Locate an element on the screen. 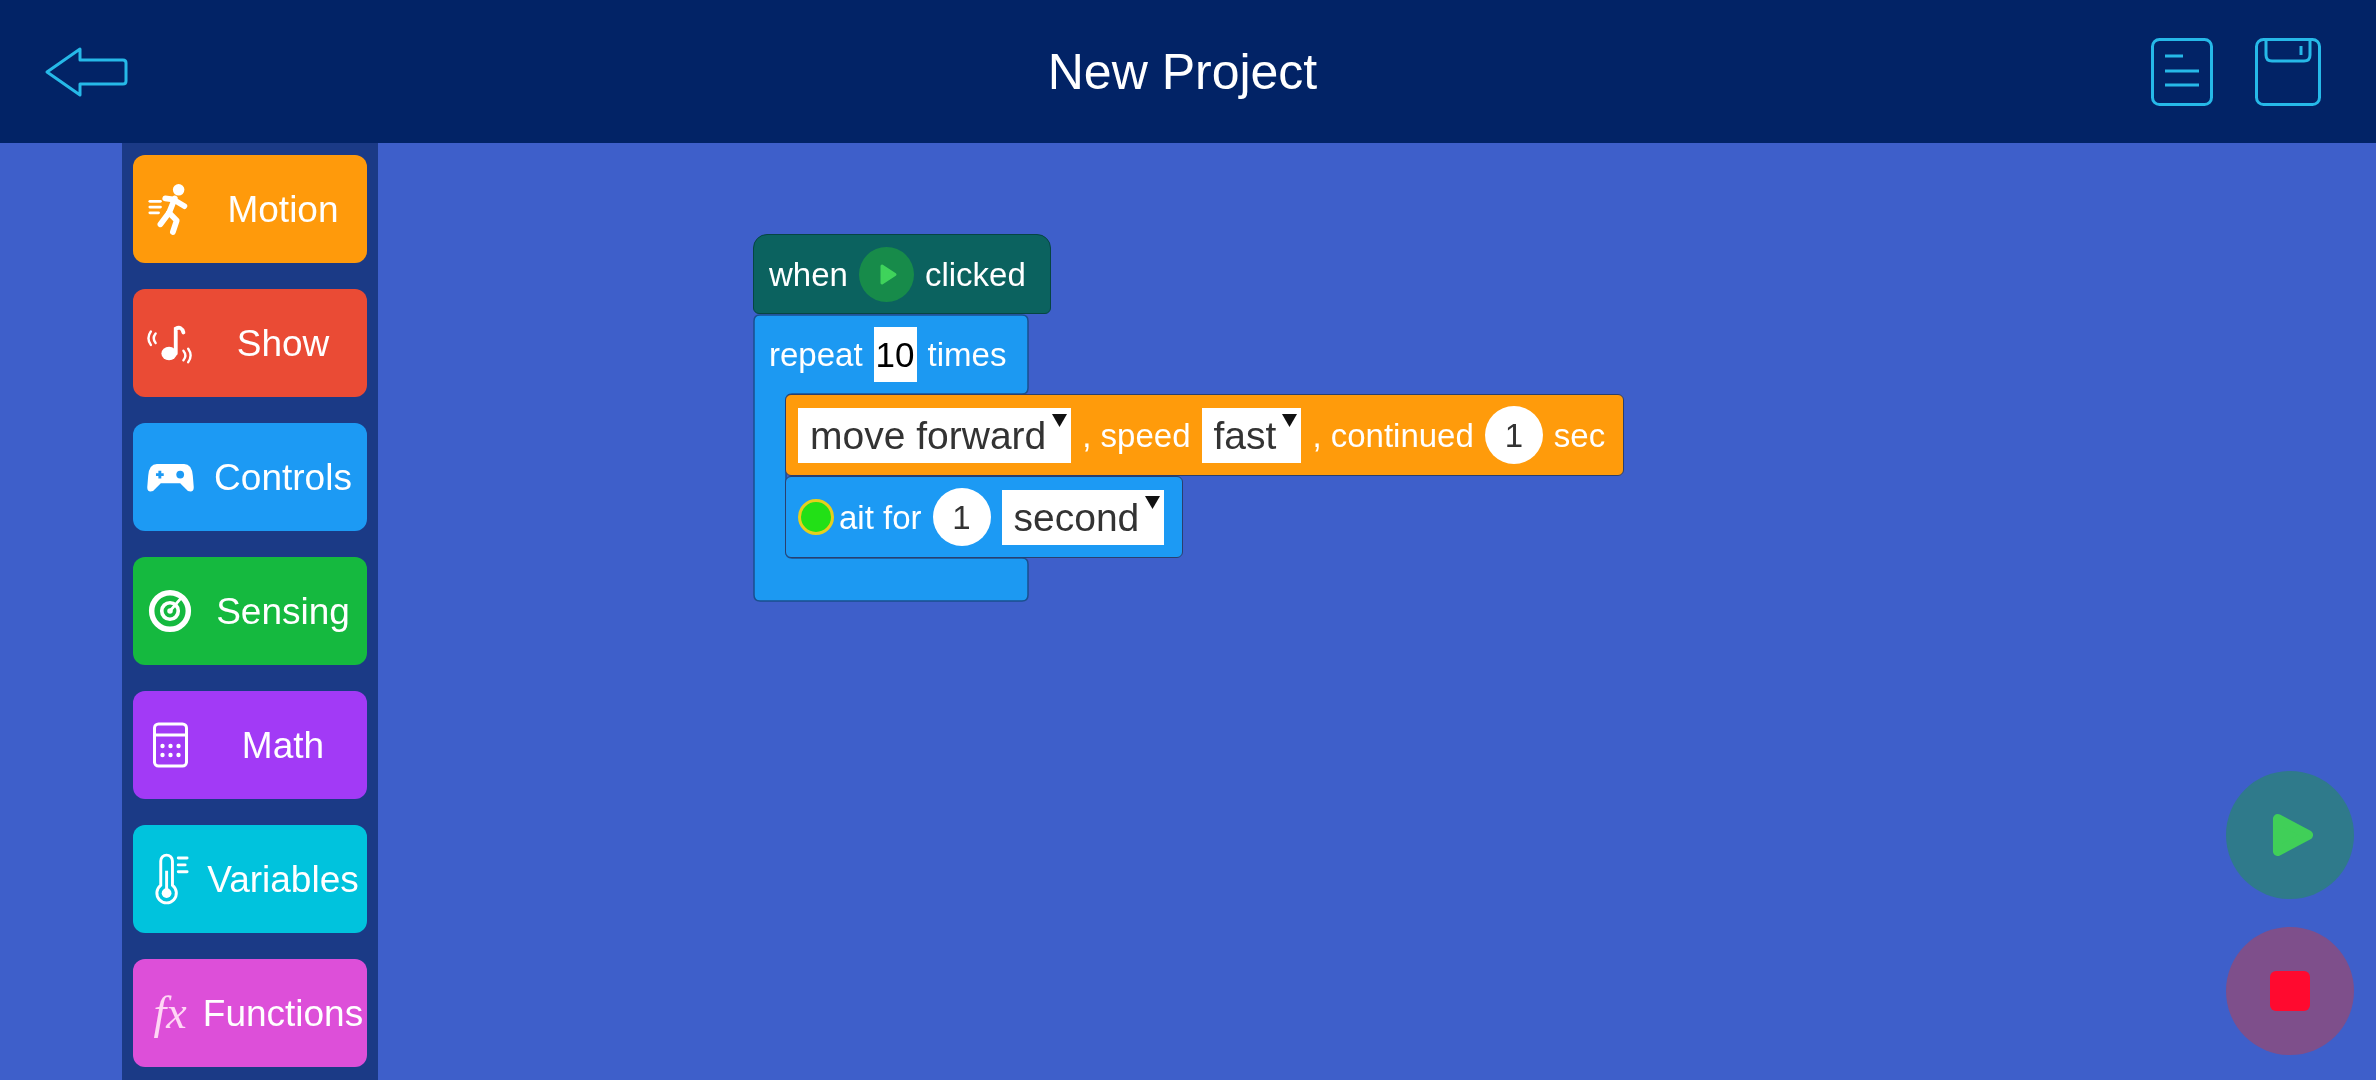  touch-indicator-icon is located at coordinates (816, 517).